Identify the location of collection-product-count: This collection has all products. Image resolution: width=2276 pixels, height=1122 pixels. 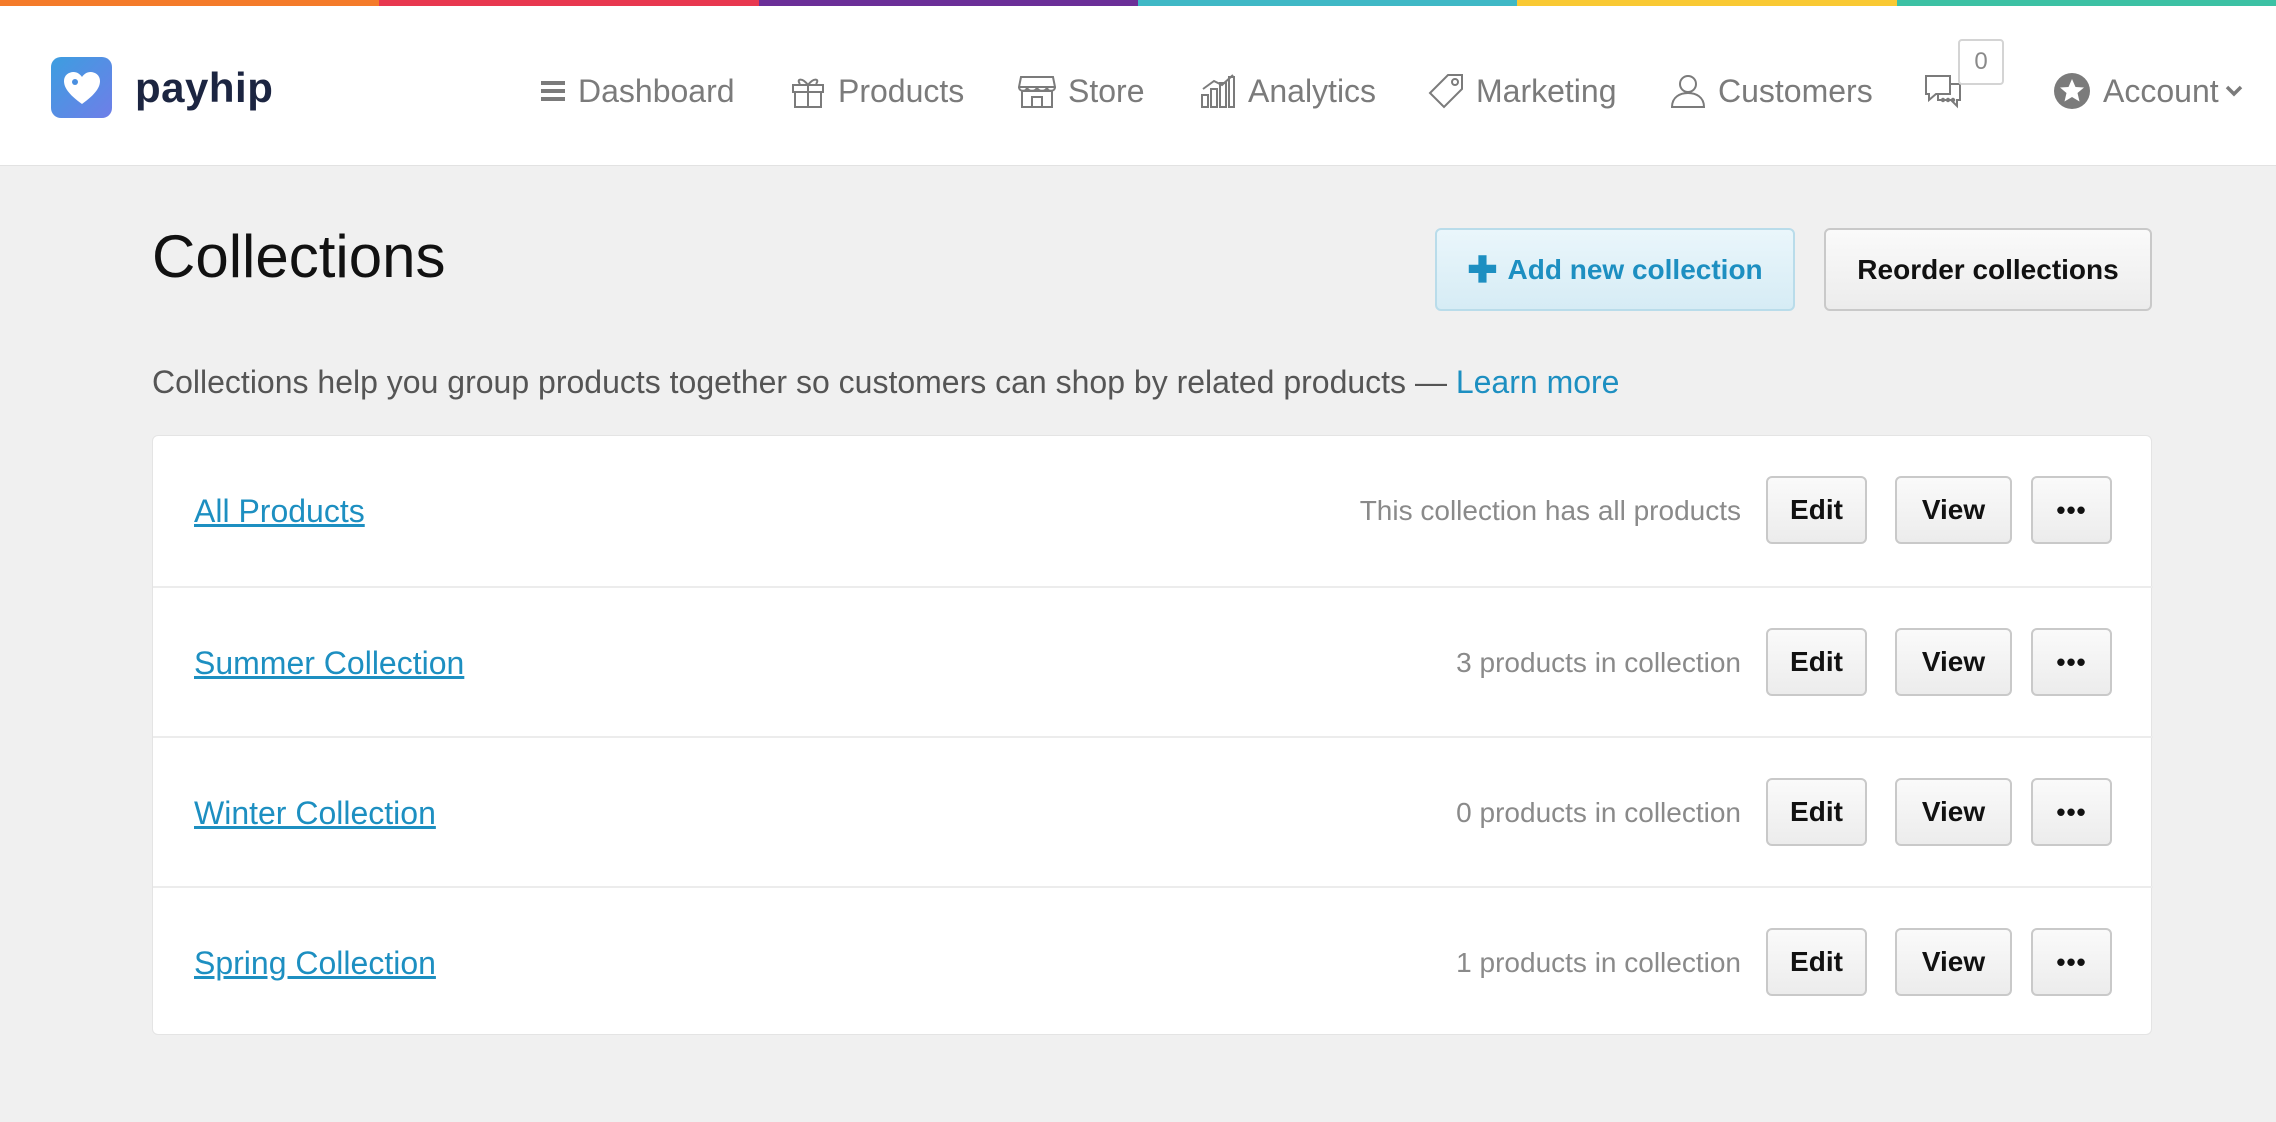
(1550, 510).